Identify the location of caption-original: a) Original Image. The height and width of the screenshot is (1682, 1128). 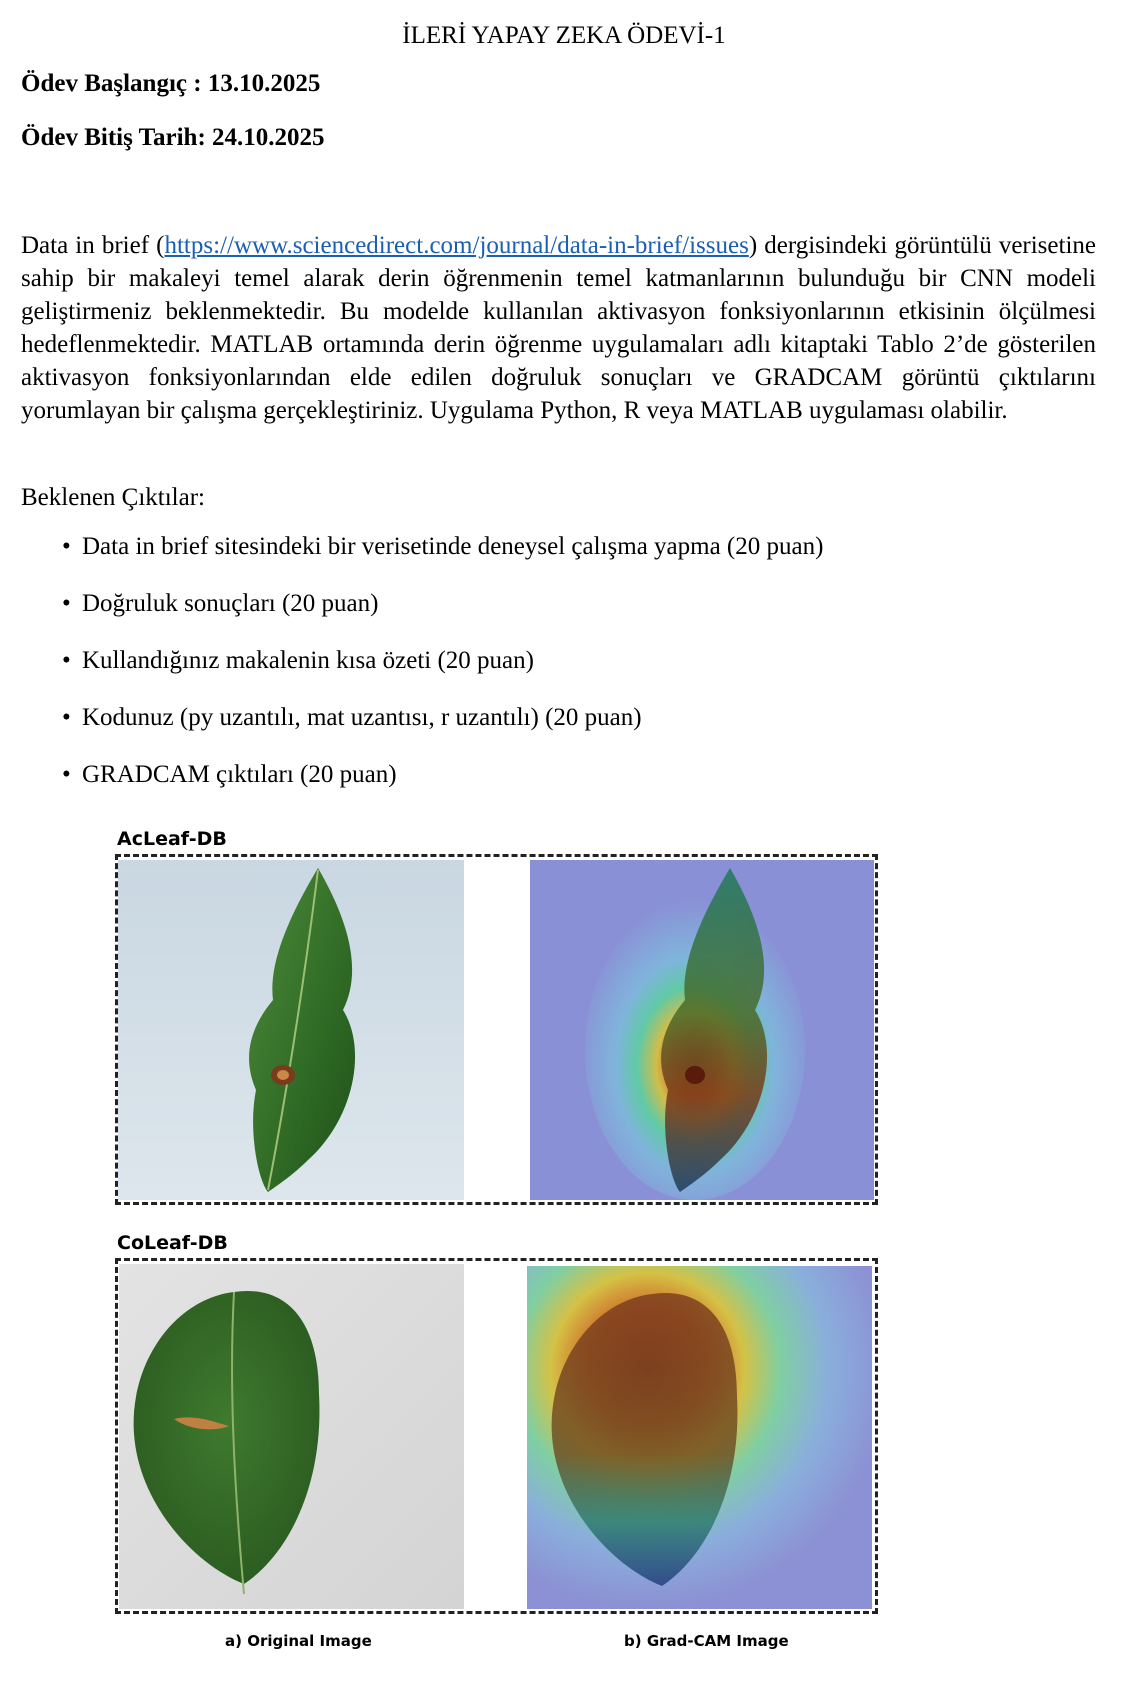
(298, 1641).